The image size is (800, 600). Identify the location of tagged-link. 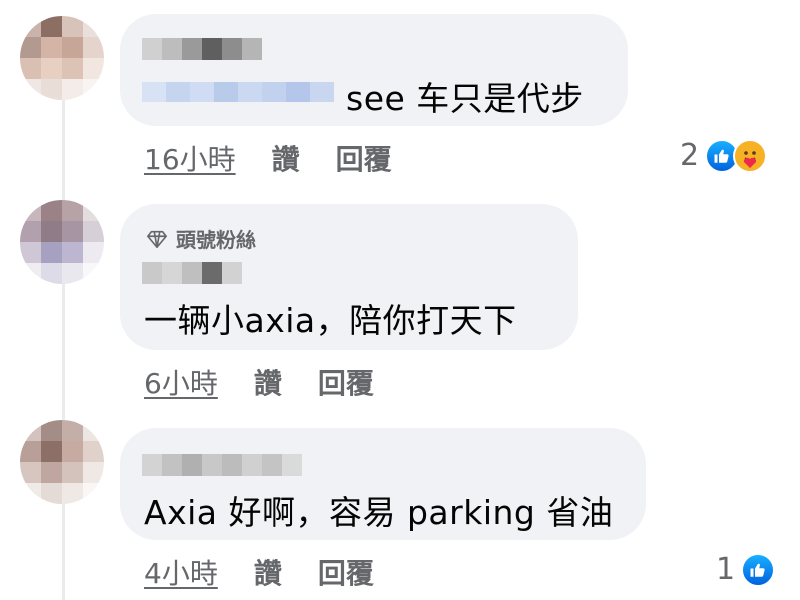
(238, 92).